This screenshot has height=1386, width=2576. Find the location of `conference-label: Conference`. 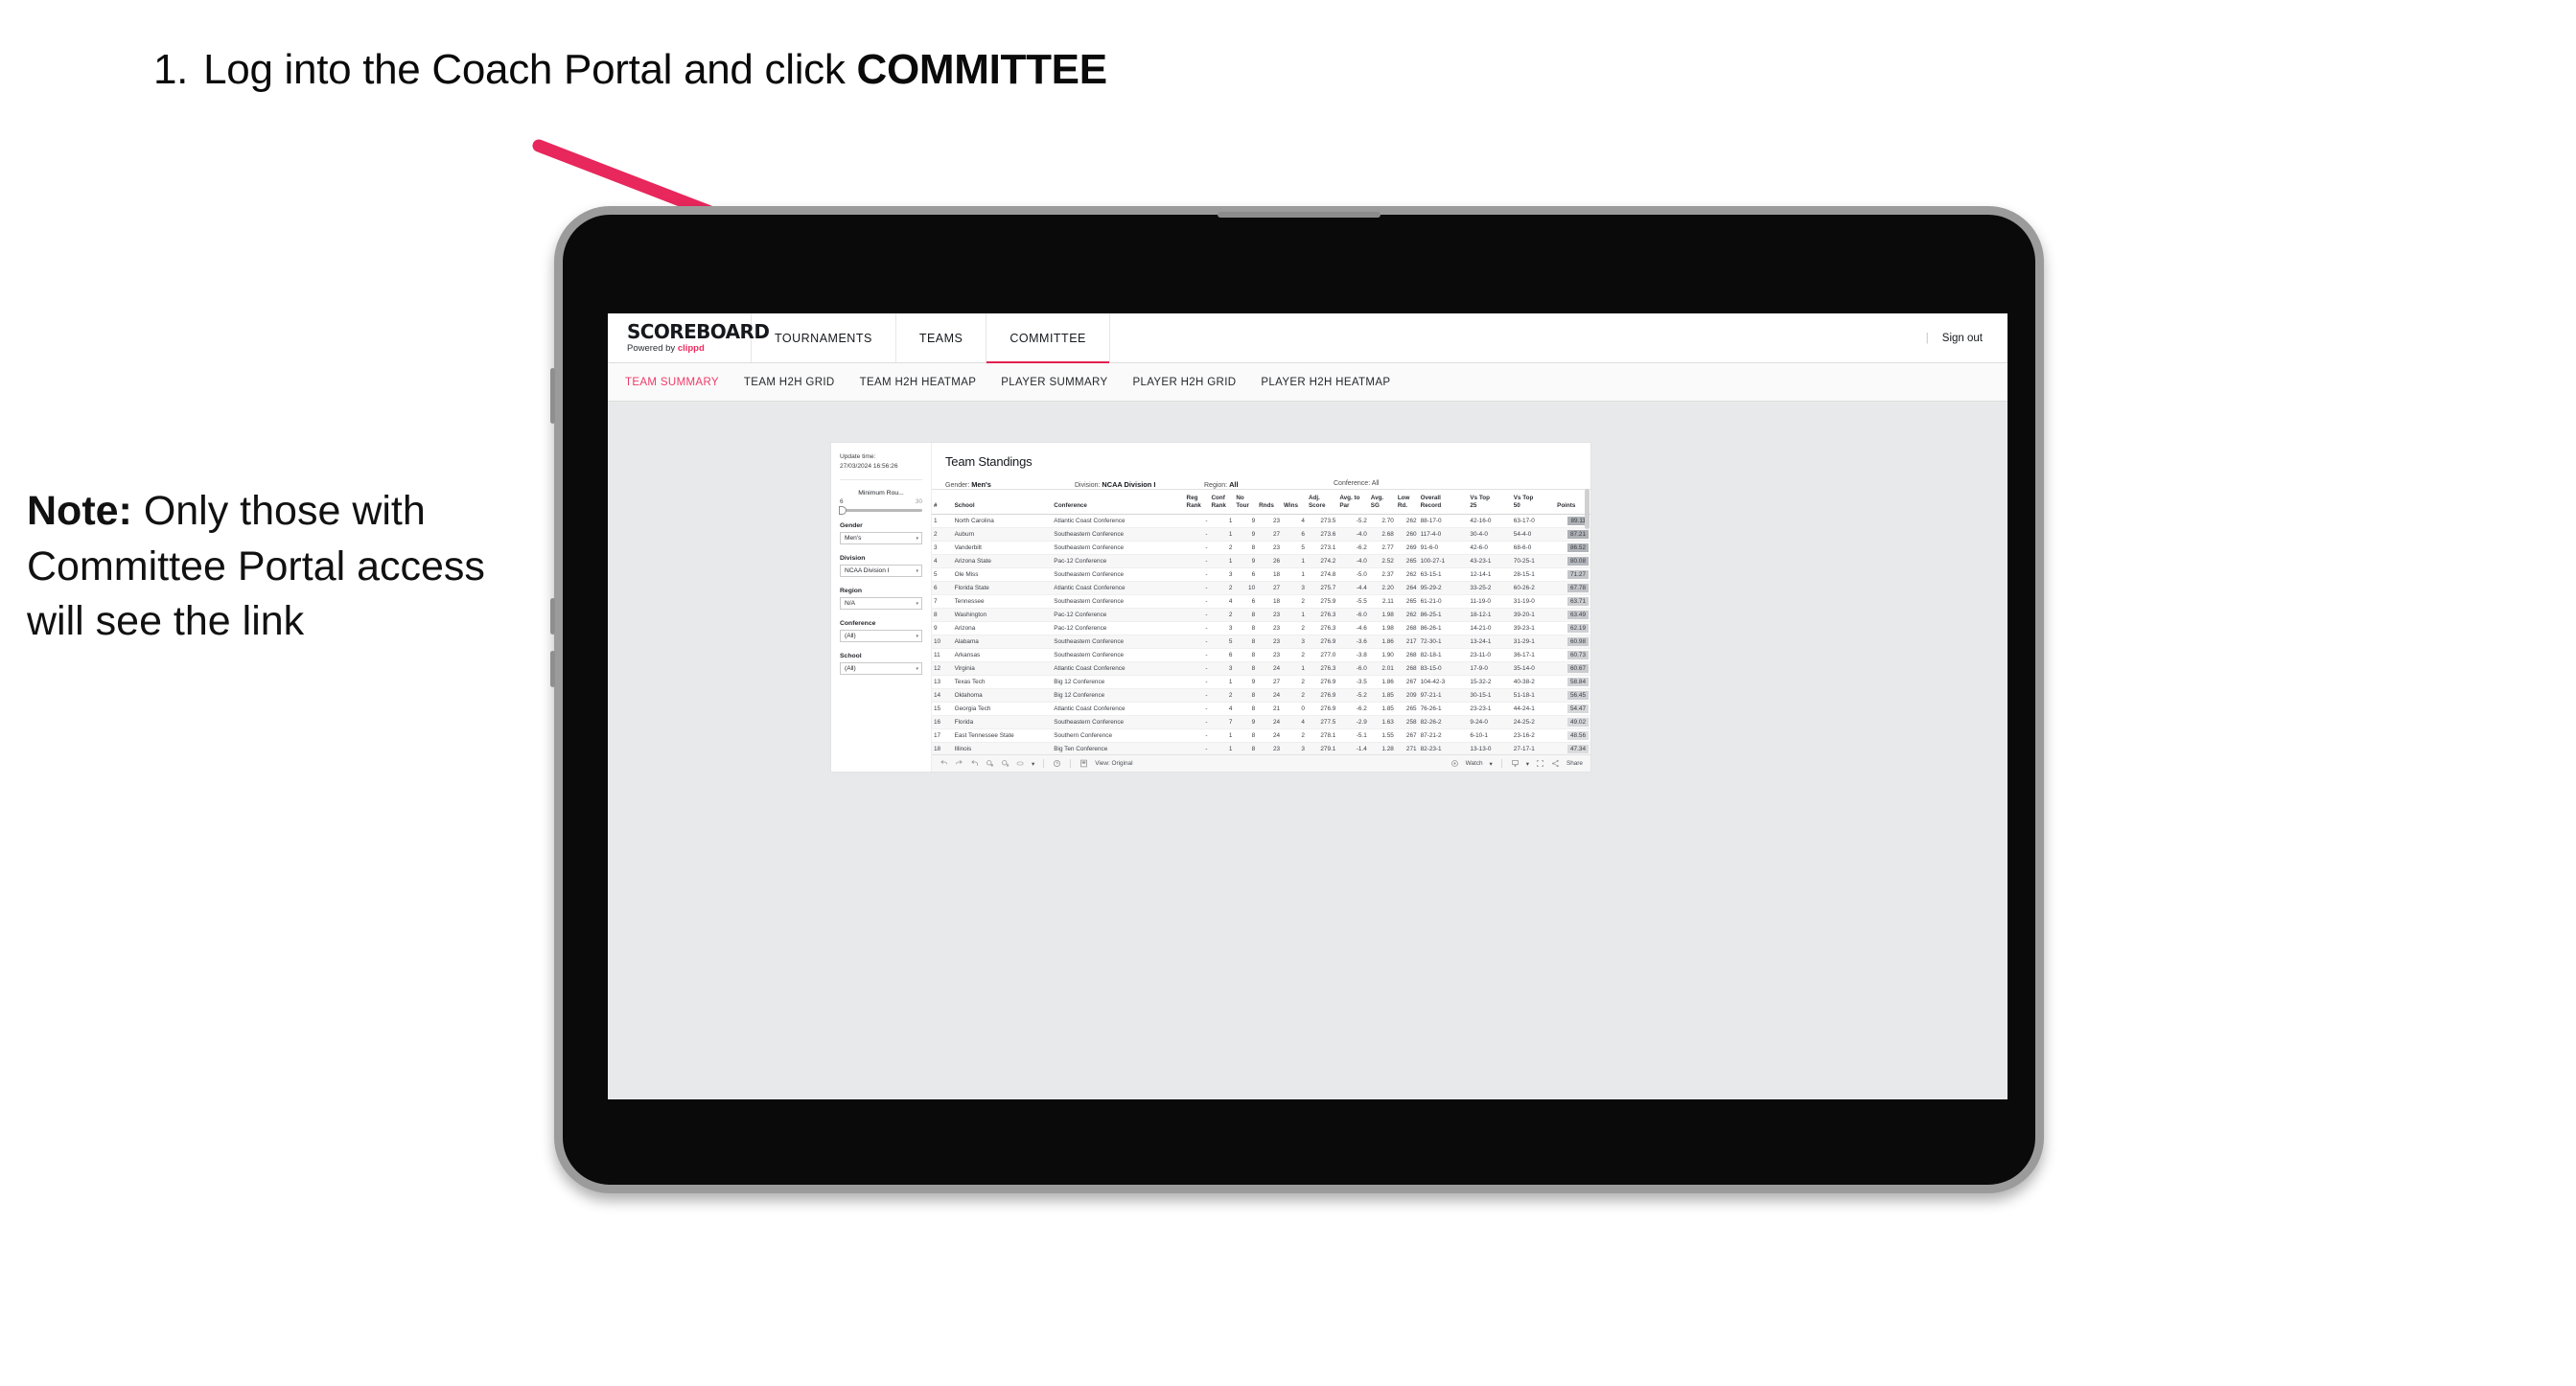

conference-label: Conference is located at coordinates (858, 624).